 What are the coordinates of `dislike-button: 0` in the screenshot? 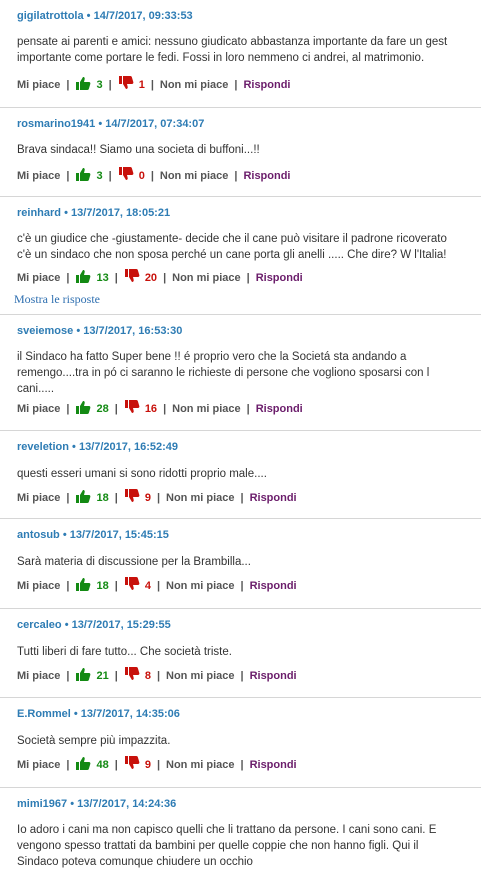 It's located at (131, 175).